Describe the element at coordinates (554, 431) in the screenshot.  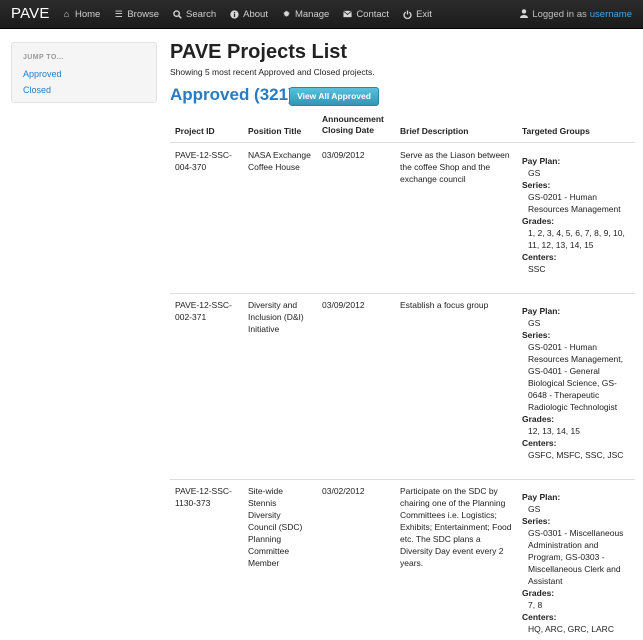
I see `grades-value: 12, 13, 14, 15` at that location.